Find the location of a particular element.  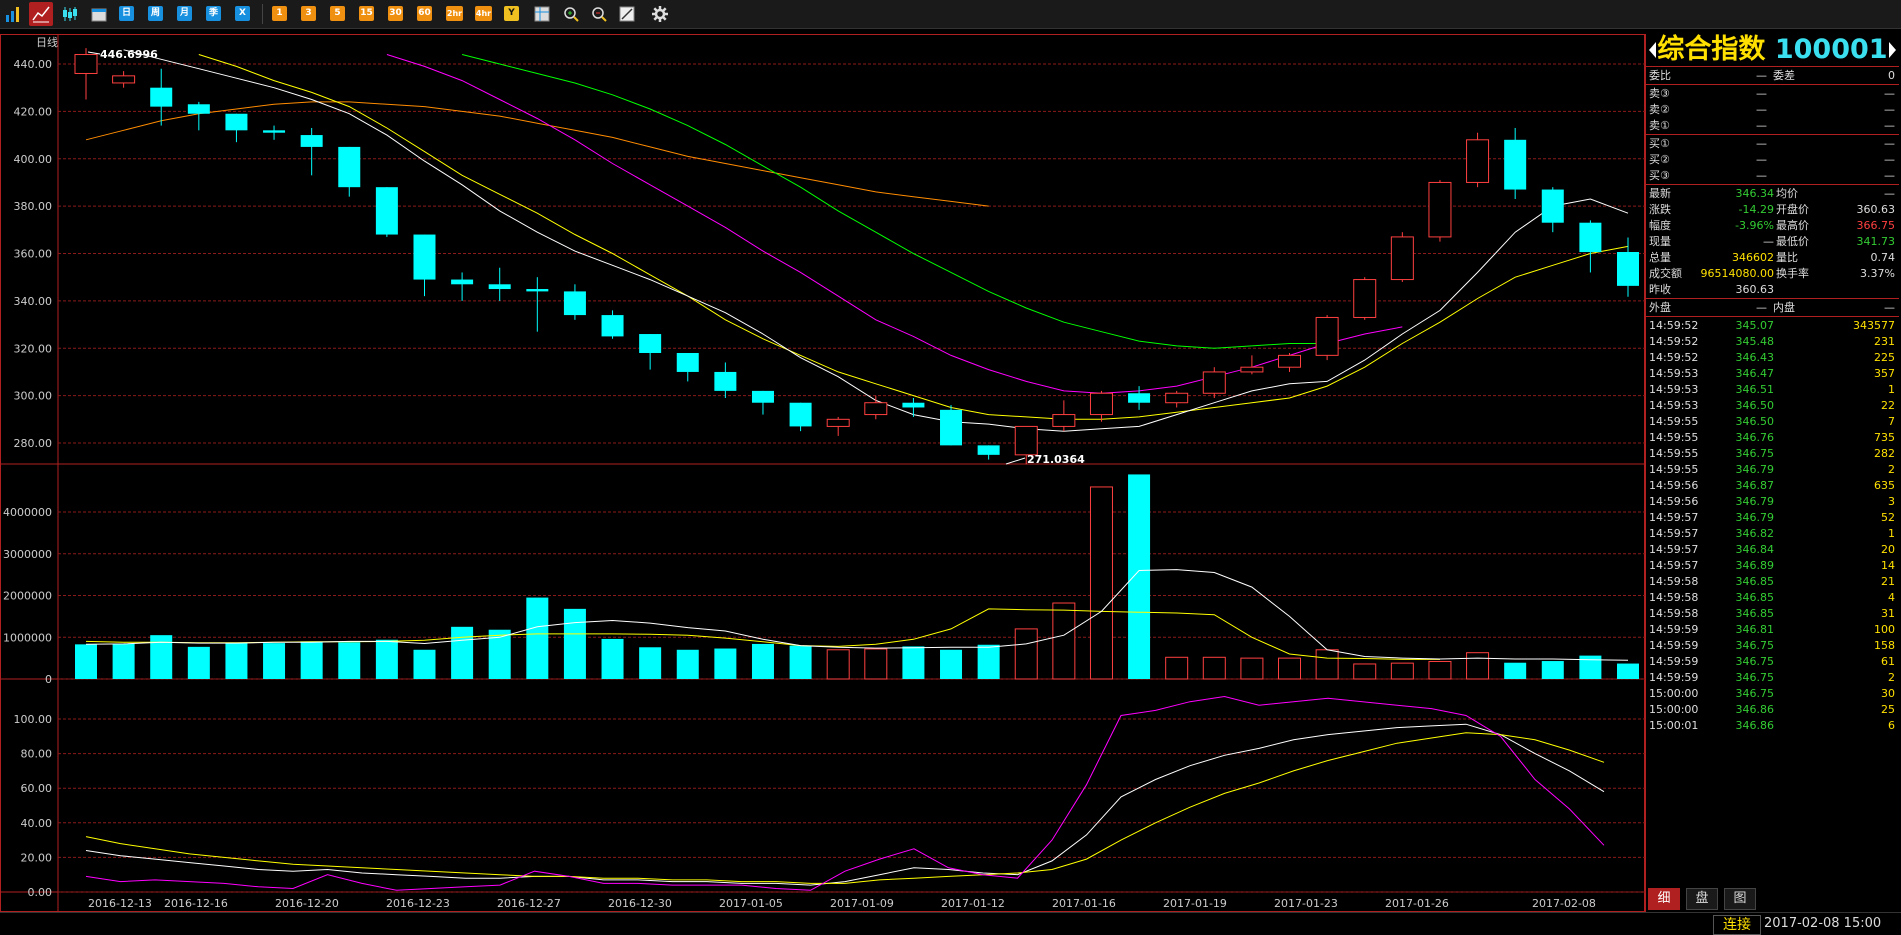

zoom-in-icon is located at coordinates (571, 14).